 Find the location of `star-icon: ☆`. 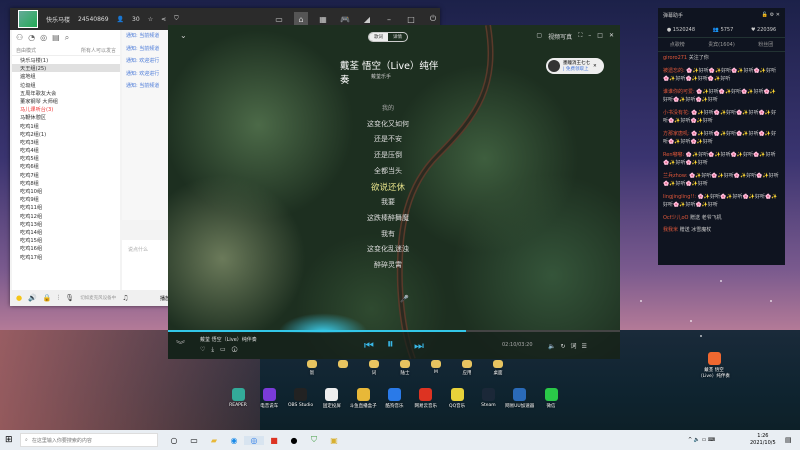

star-icon: ☆ is located at coordinates (150, 19).